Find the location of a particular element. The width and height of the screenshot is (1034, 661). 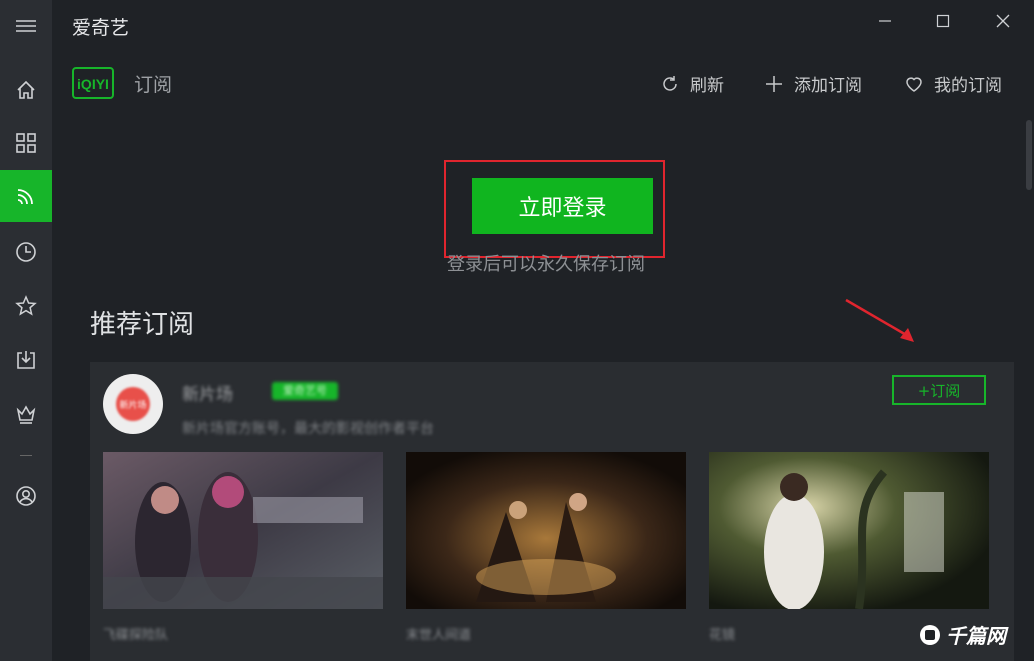

svg-text: iQIYI is located at coordinates (93, 84).